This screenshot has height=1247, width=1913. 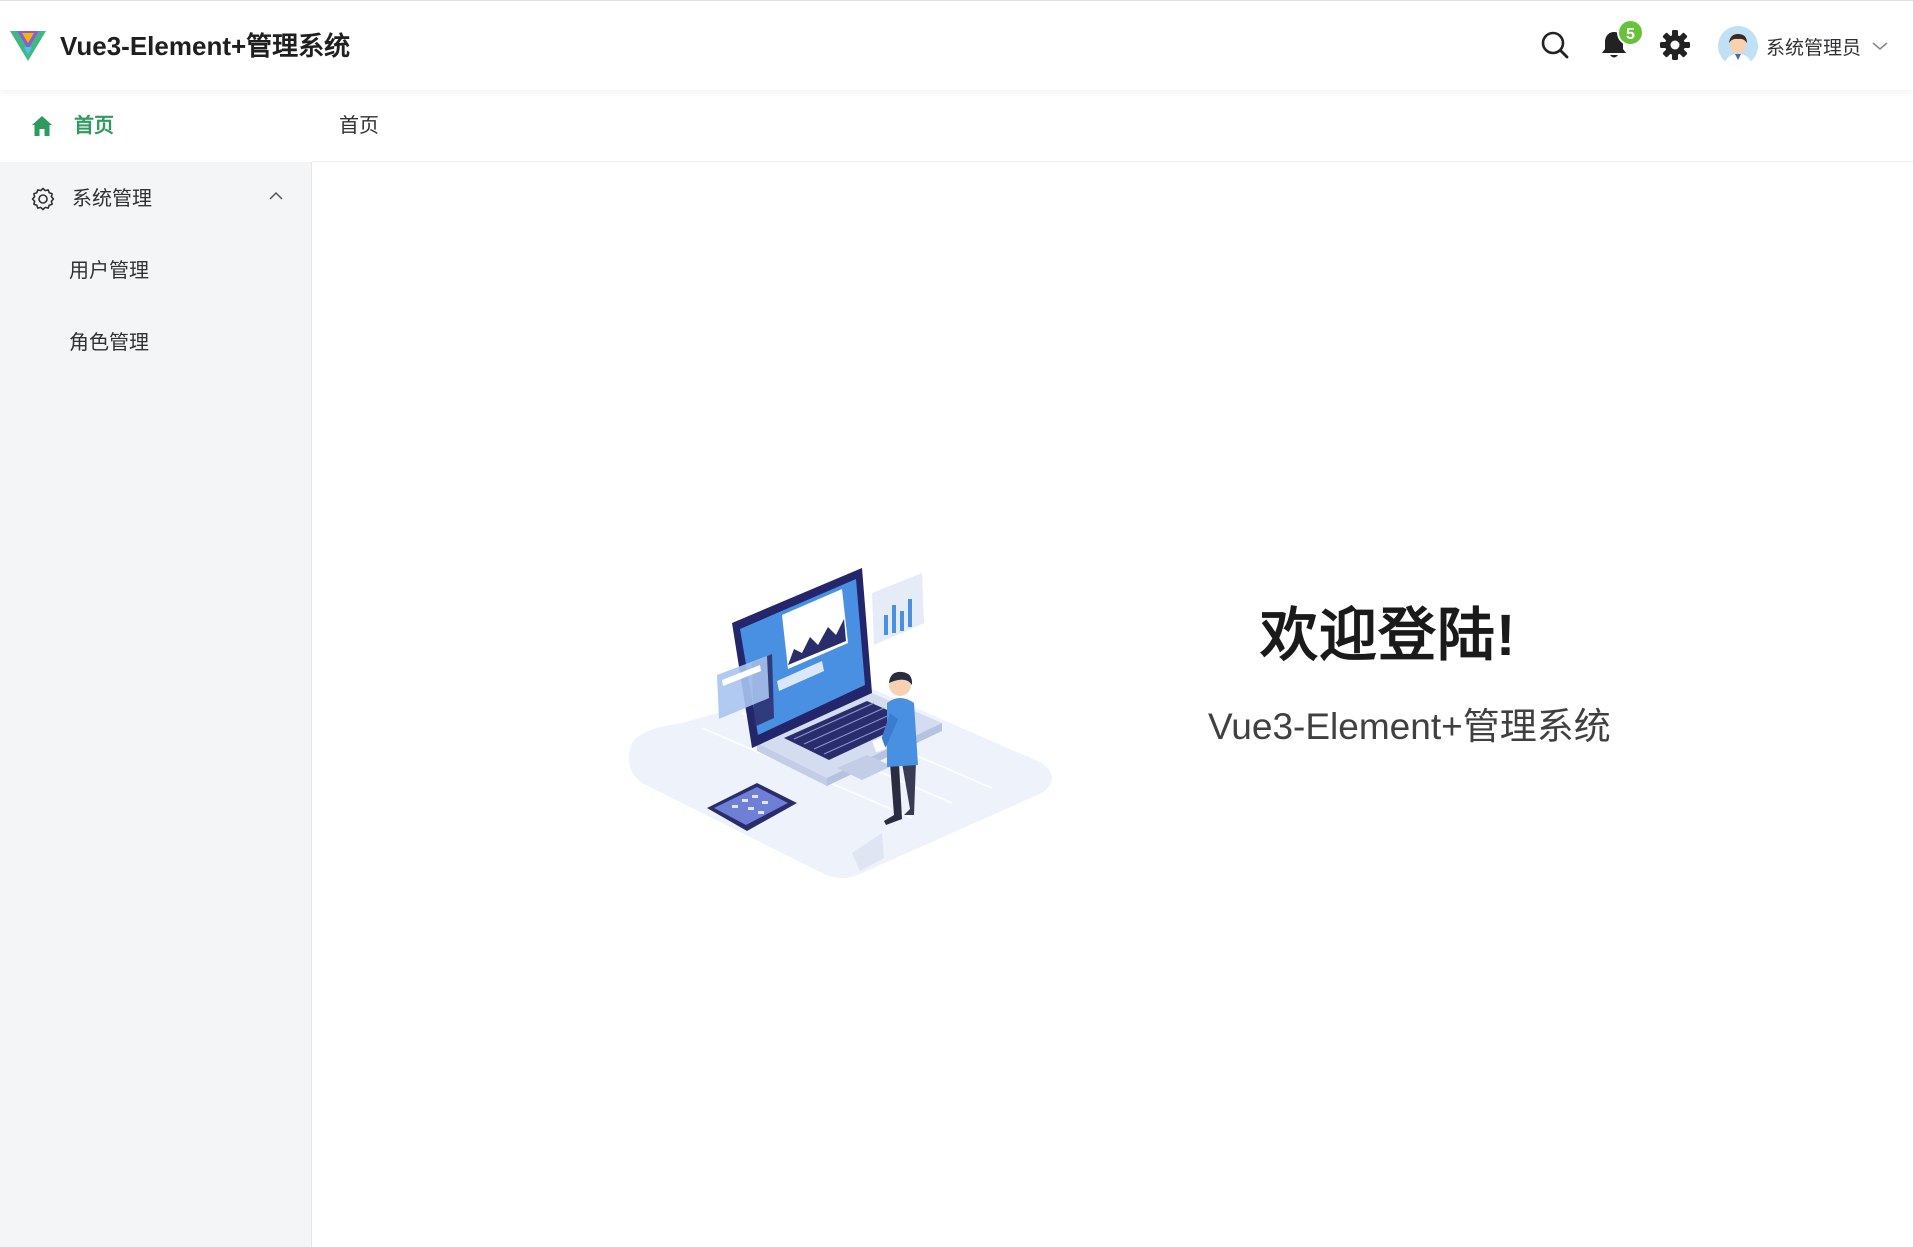 I want to click on avatar, so click(x=1738, y=46).